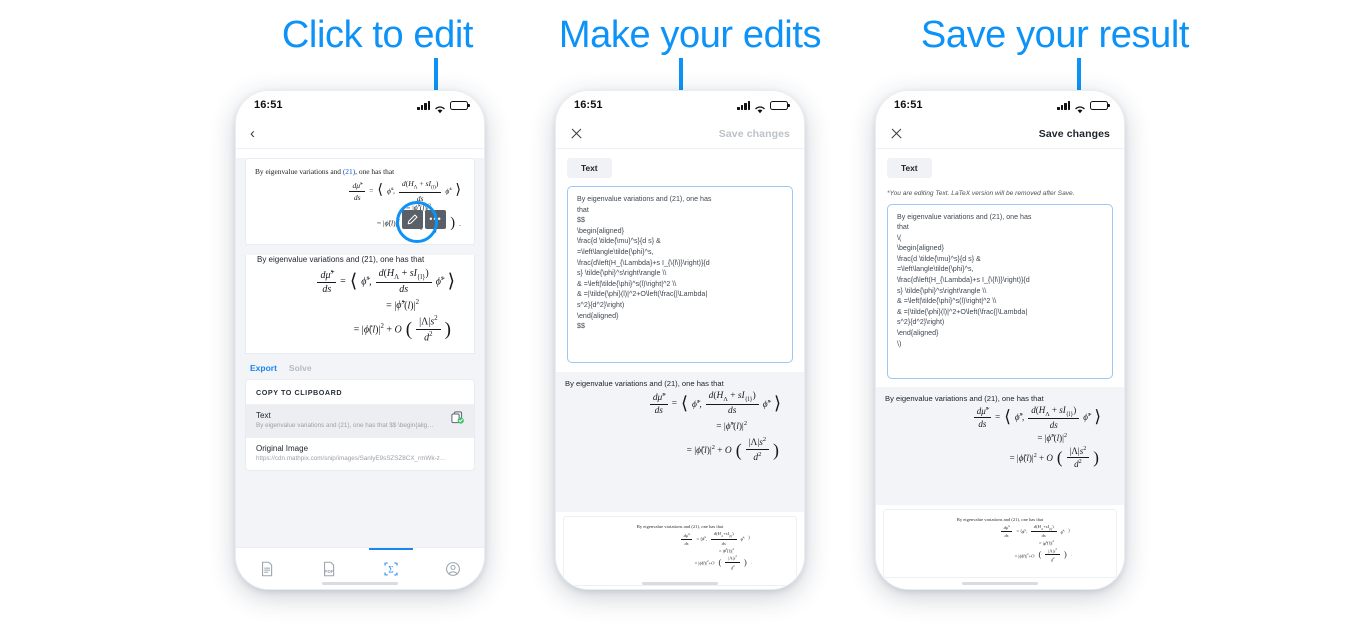  I want to click on export-solve-tabs: Export Solve, so click(360, 366).